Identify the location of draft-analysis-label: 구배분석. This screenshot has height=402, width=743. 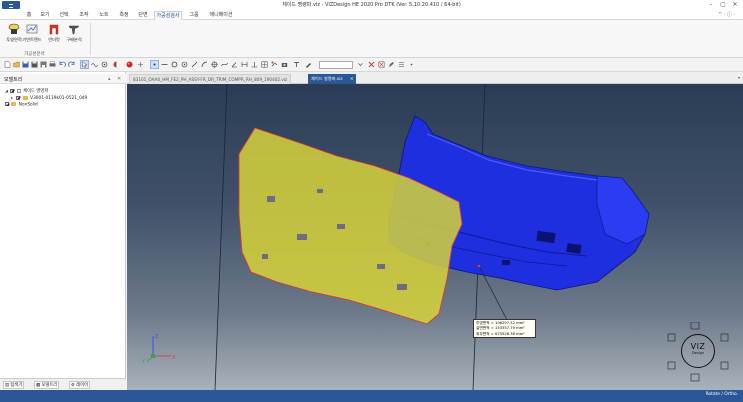
(74, 39).